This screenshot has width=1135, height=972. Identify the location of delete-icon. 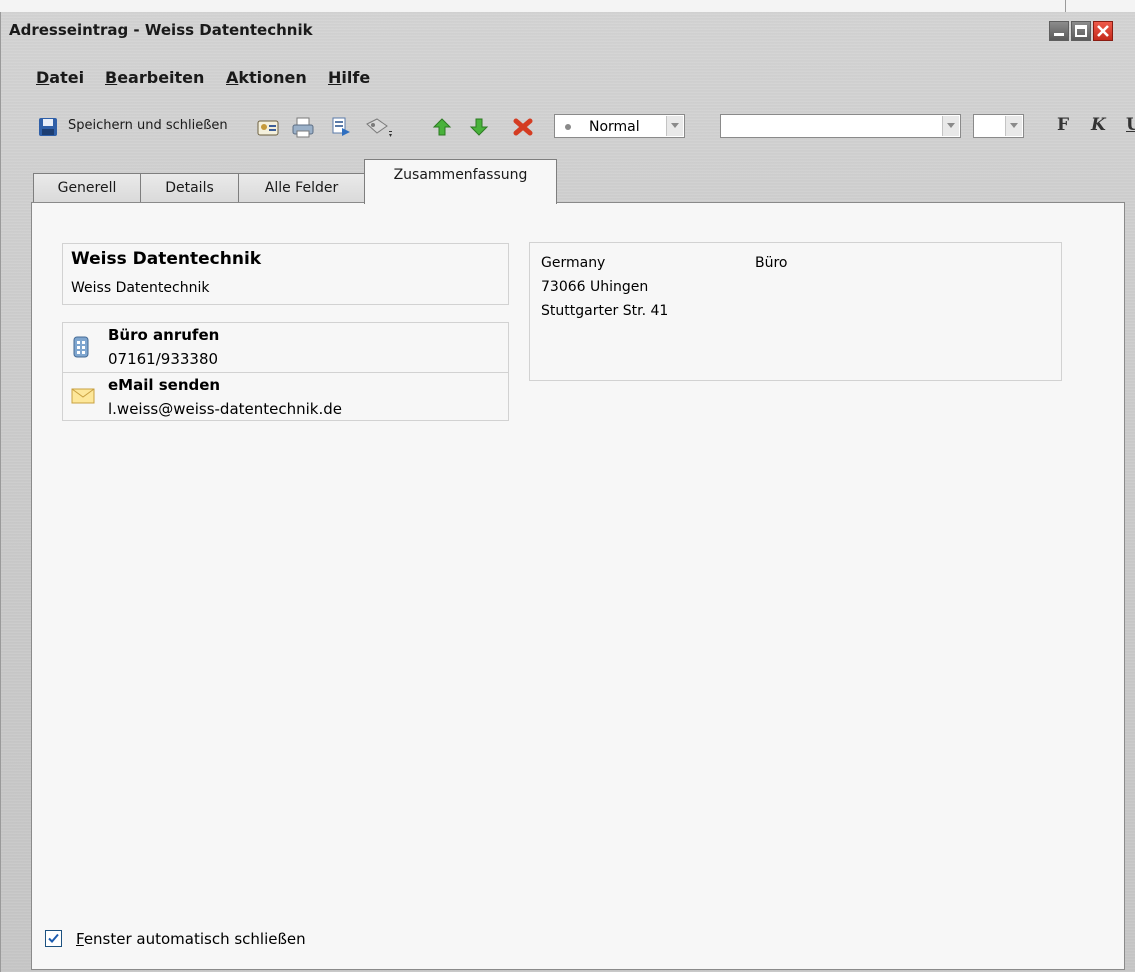
(523, 127).